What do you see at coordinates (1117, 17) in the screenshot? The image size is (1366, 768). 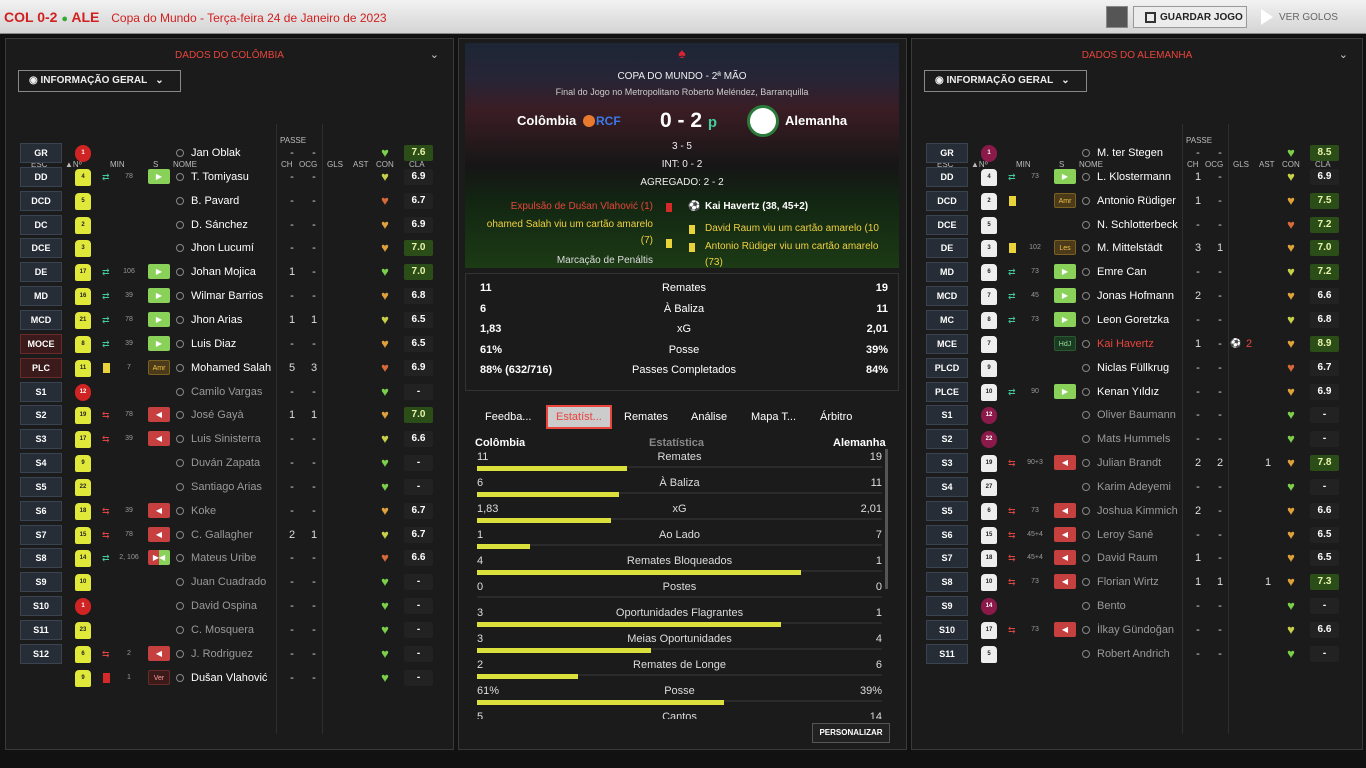 I see `square-button` at bounding box center [1117, 17].